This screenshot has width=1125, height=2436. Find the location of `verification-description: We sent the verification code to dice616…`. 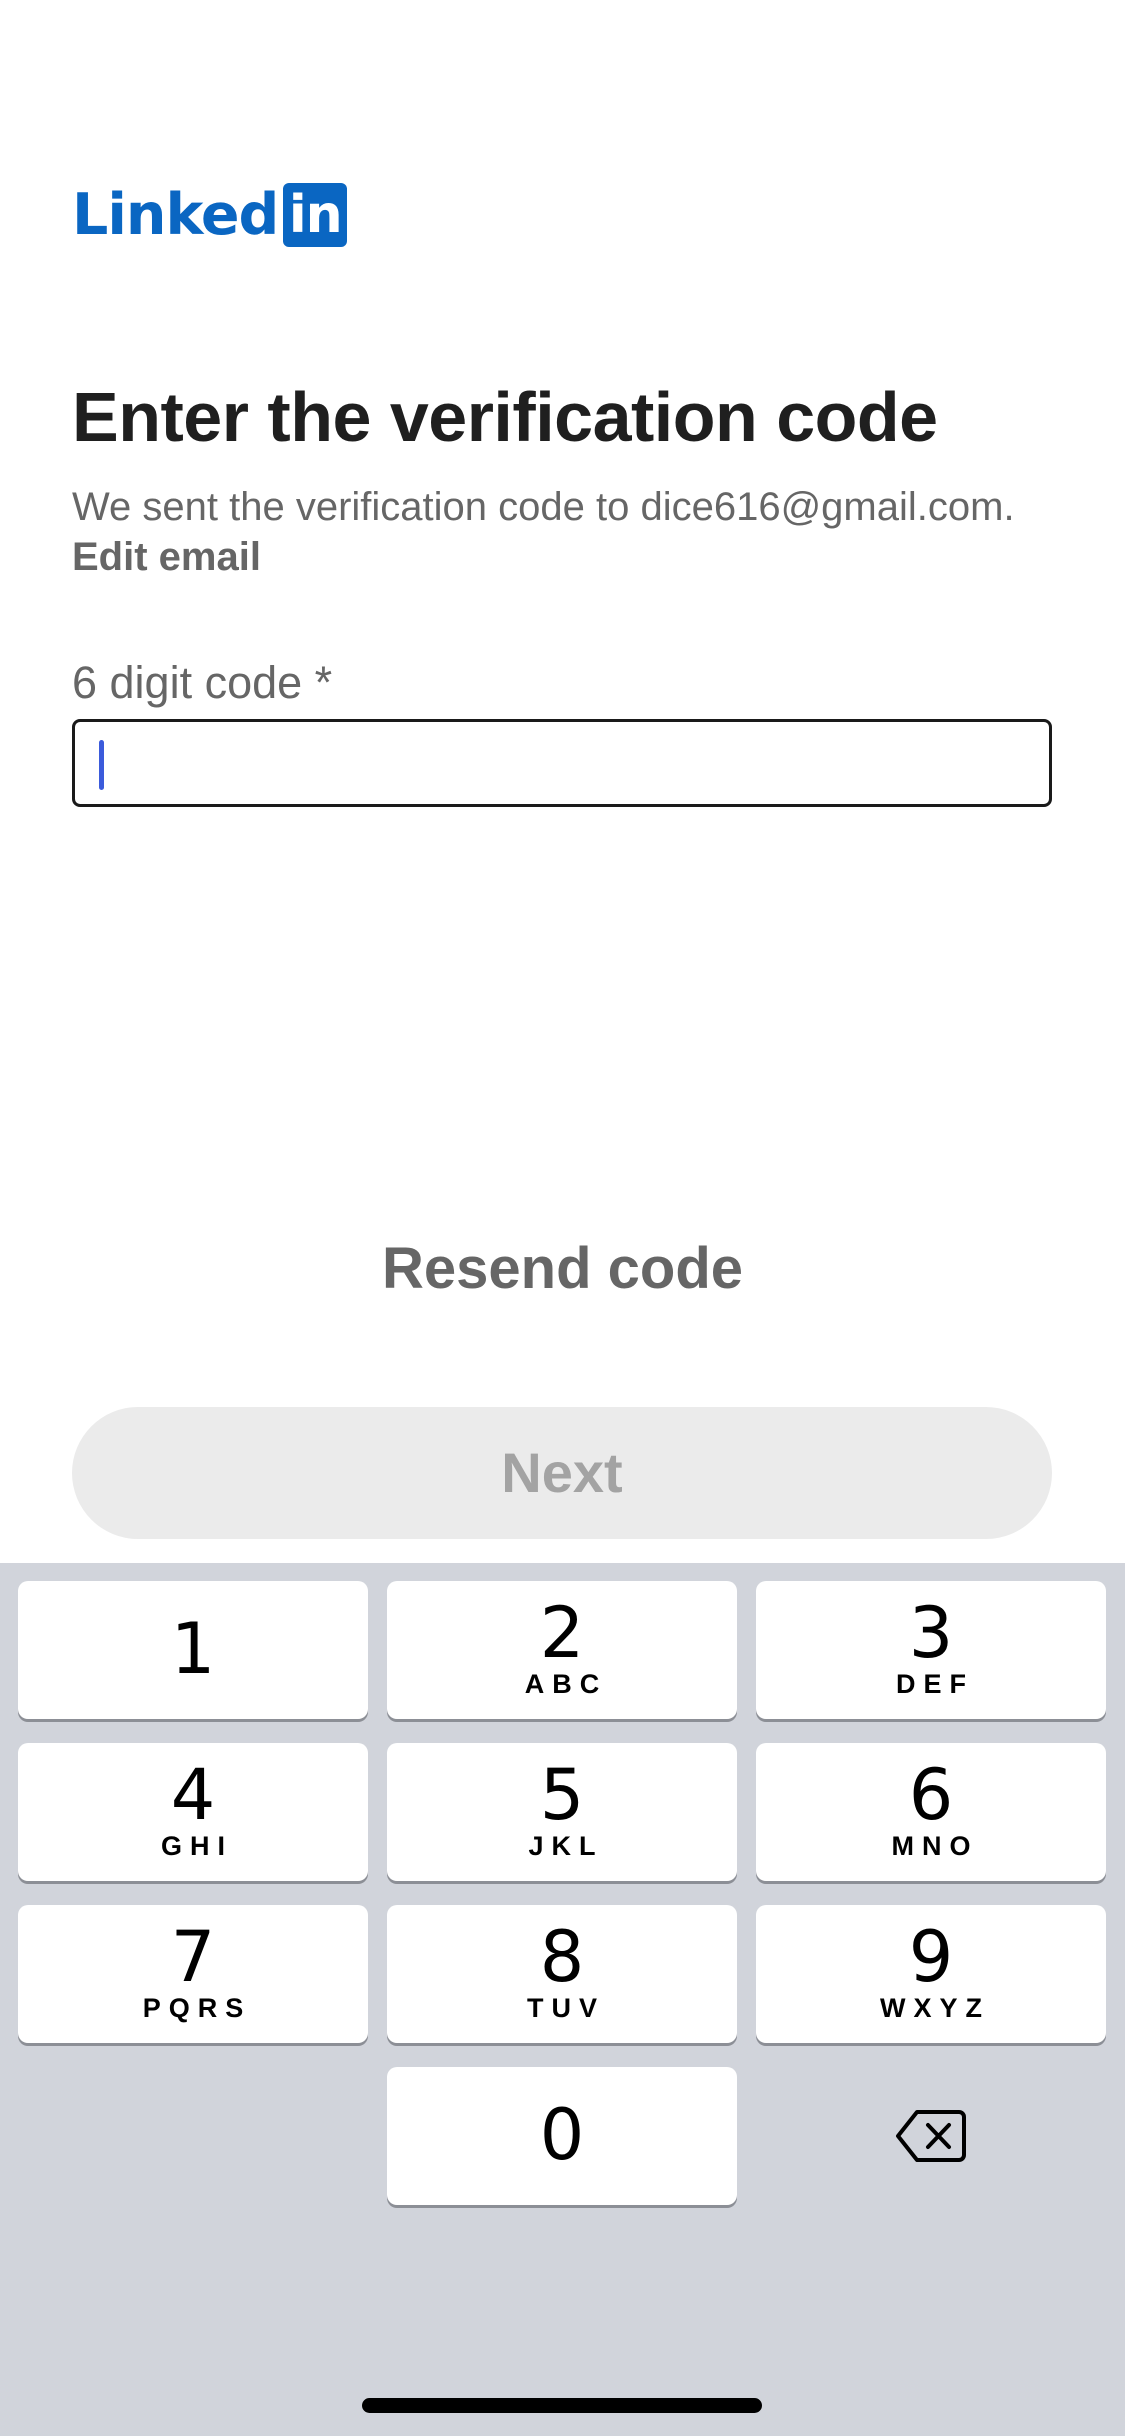

verification-description: We sent the verification code to dice616… is located at coordinates (562, 532).